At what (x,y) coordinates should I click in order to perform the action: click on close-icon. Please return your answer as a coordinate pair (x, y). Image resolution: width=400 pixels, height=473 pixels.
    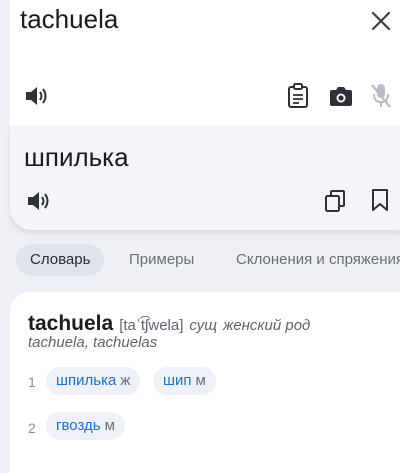
    Looking at the image, I should click on (381, 21).